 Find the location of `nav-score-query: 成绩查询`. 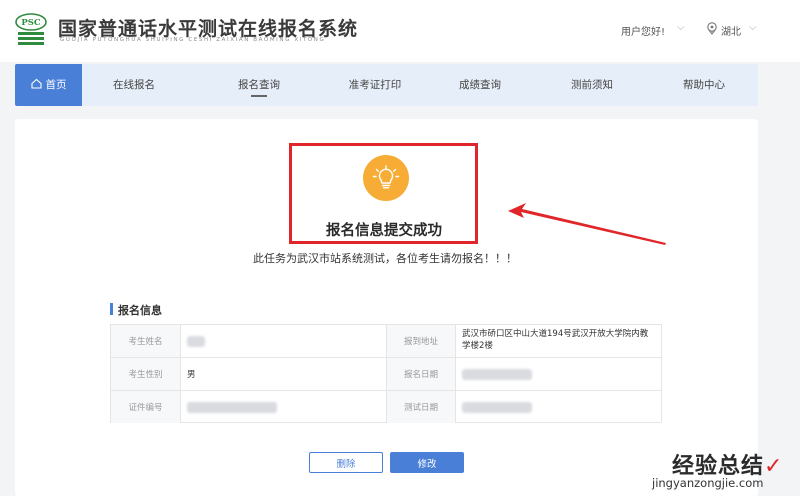

nav-score-query: 成绩查询 is located at coordinates (480, 85).